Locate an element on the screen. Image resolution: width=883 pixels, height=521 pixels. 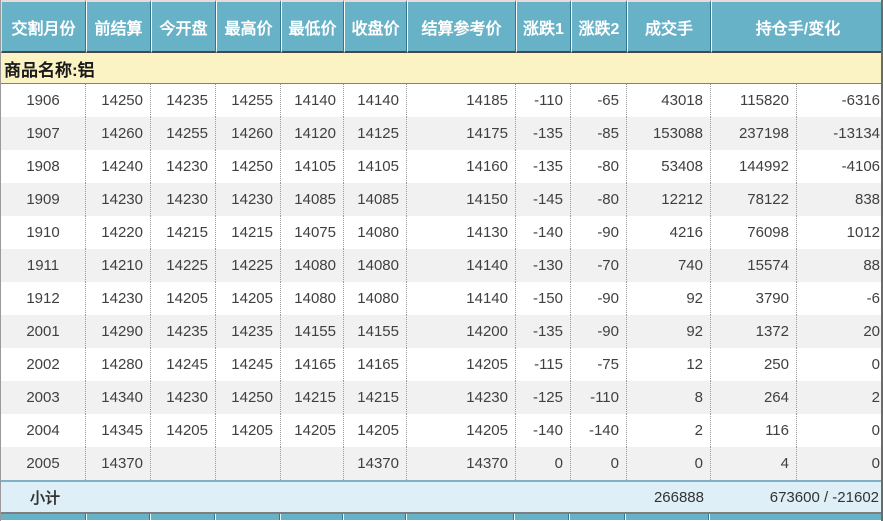
cell-value: 14250 is located at coordinates (248, 397).